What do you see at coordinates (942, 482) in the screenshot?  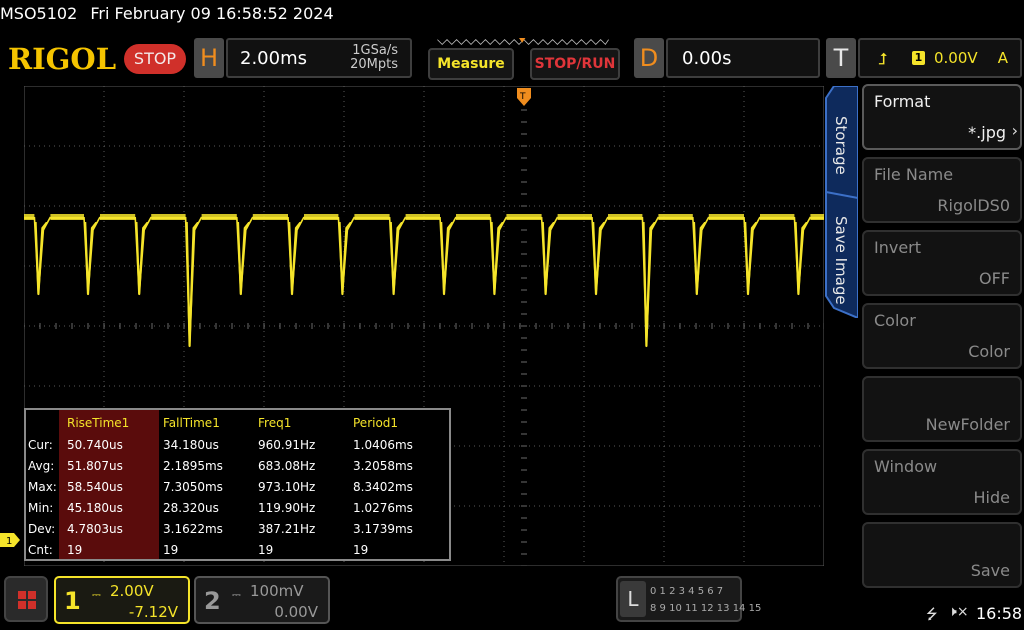 I see `menu-item-window: Window Hide` at bounding box center [942, 482].